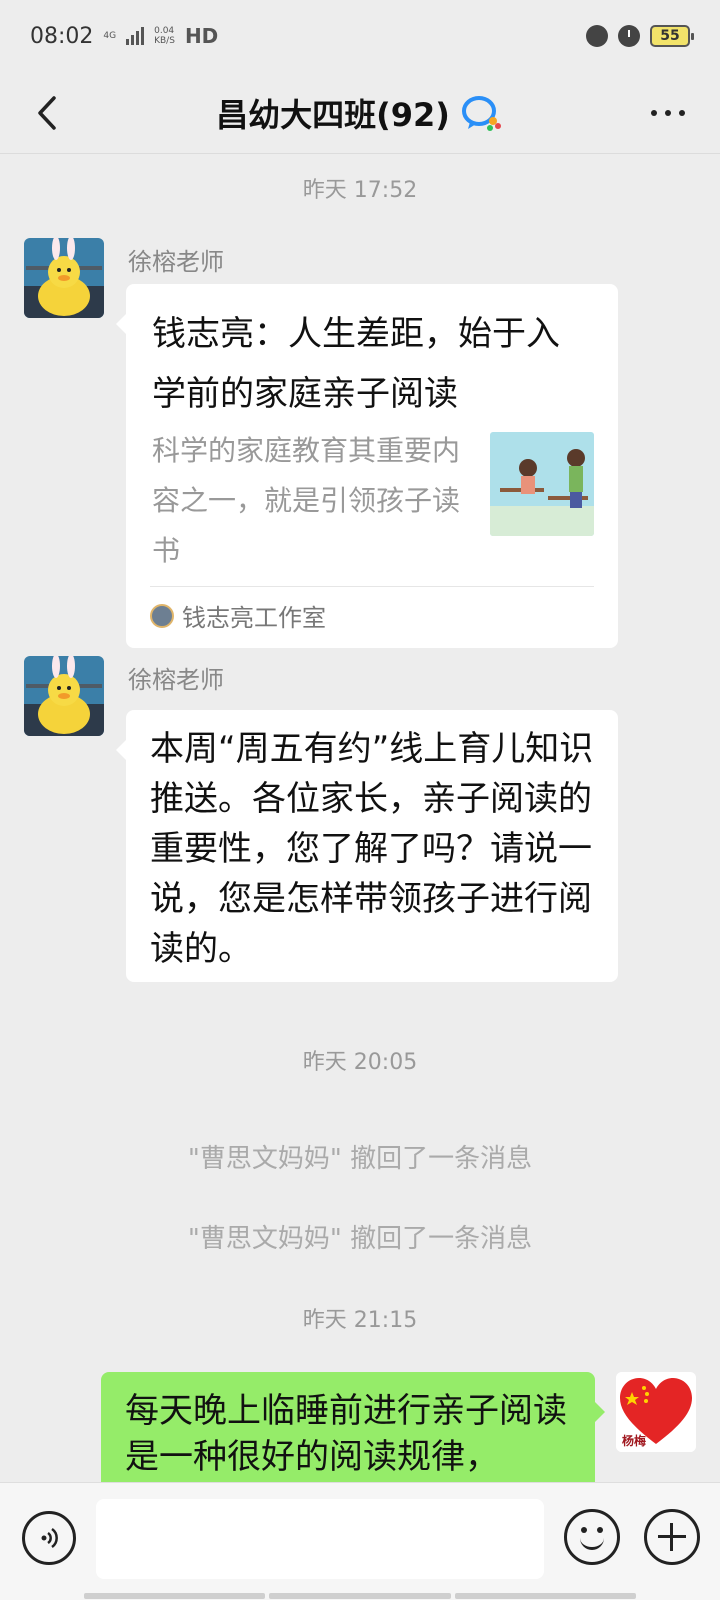  I want to click on battery-level: 55, so click(670, 36).